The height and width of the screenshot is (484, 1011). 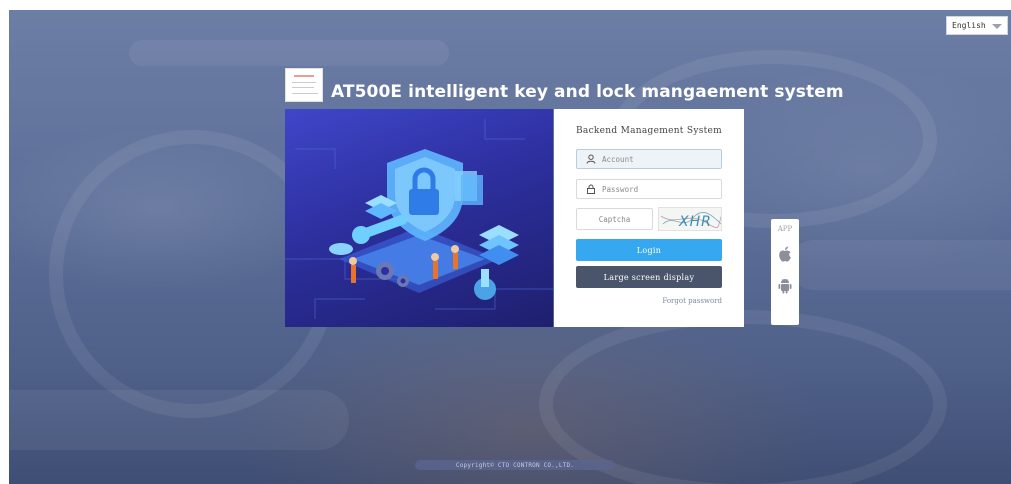 What do you see at coordinates (785, 254) in the screenshot?
I see `apple-icon` at bounding box center [785, 254].